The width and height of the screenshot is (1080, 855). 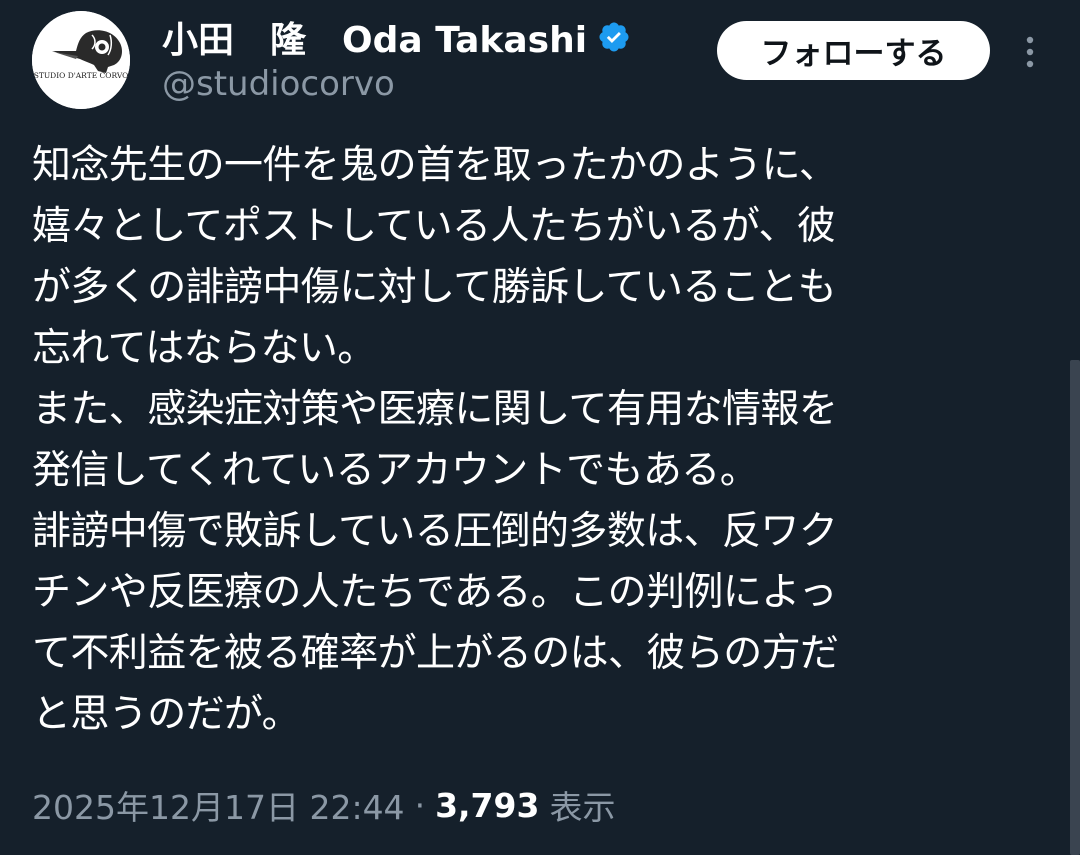 What do you see at coordinates (81, 75) in the screenshot?
I see `avatar-logo-text: STUDIO D'ARTE CORVO` at bounding box center [81, 75].